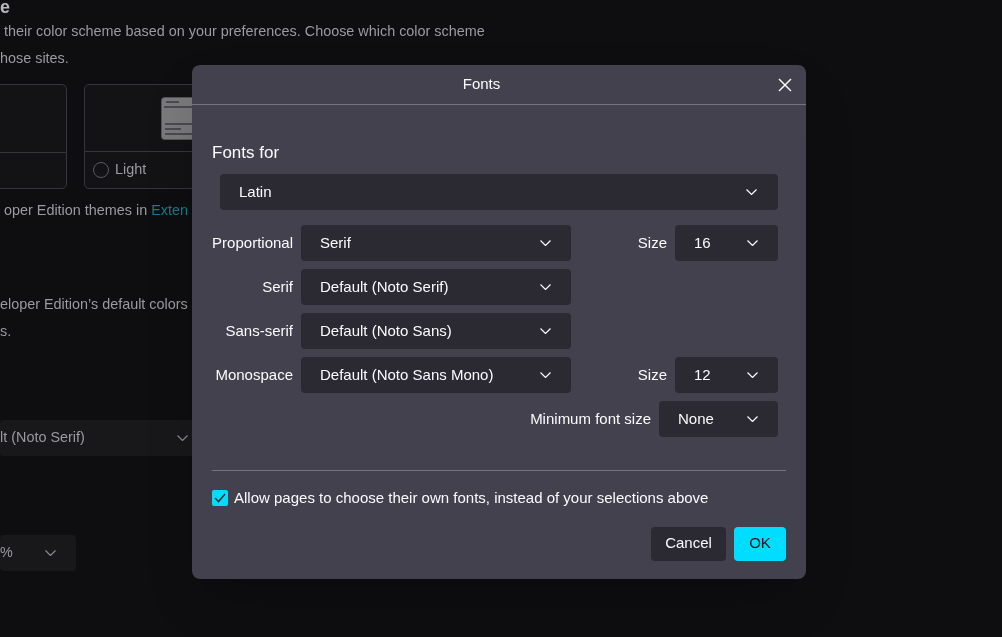 This screenshot has width=1002, height=637. I want to click on dropdown: Serif, so click(436, 243).